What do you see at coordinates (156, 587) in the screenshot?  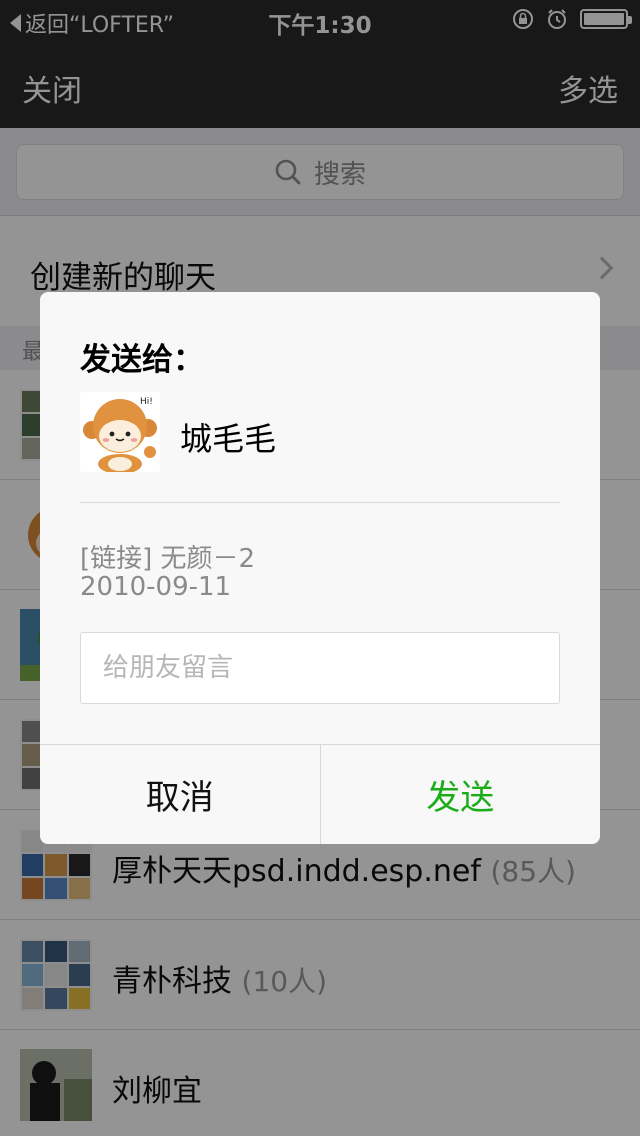 I see `link-date: 2010-09-11` at bounding box center [156, 587].